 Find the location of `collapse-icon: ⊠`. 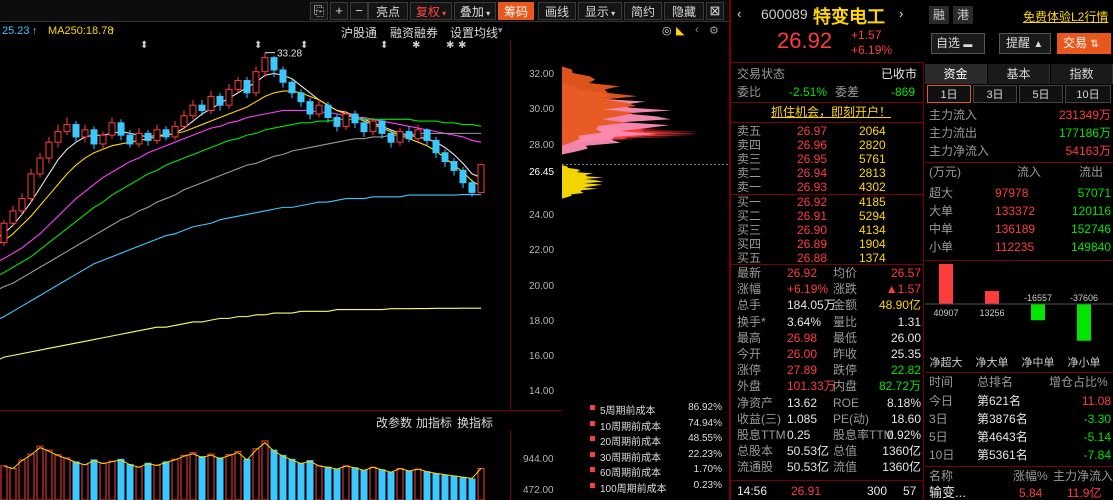

collapse-icon: ⊠ is located at coordinates (715, 11).